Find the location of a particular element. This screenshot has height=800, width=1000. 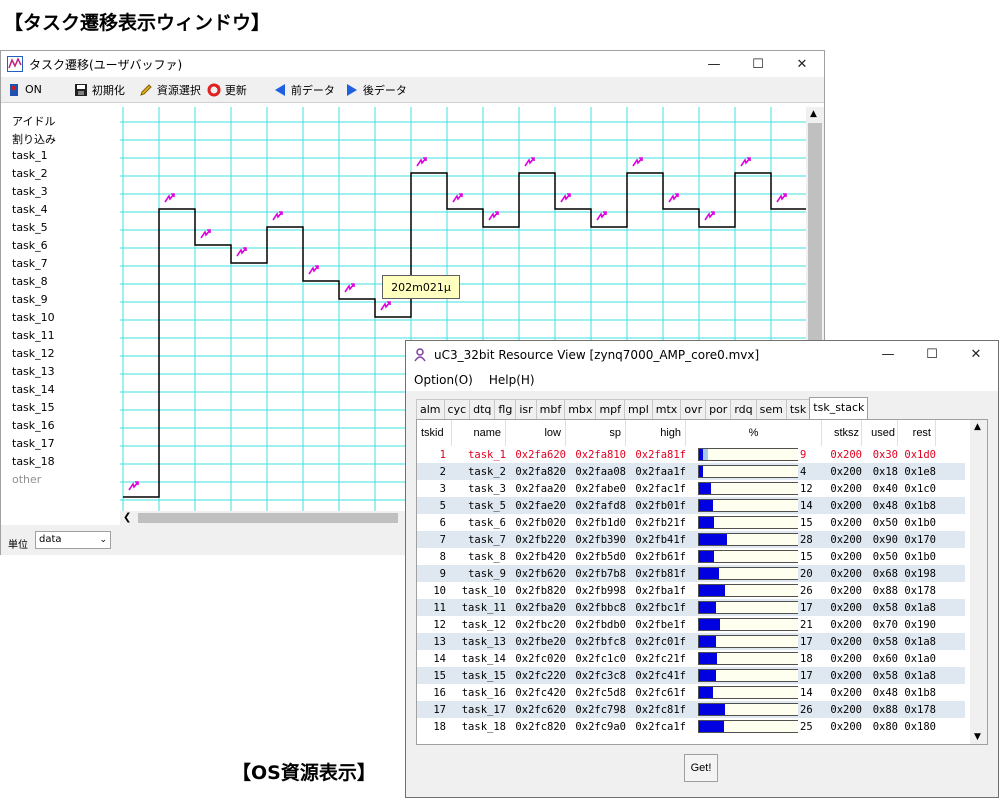

refresh-button: 更新 is located at coordinates (227, 90).